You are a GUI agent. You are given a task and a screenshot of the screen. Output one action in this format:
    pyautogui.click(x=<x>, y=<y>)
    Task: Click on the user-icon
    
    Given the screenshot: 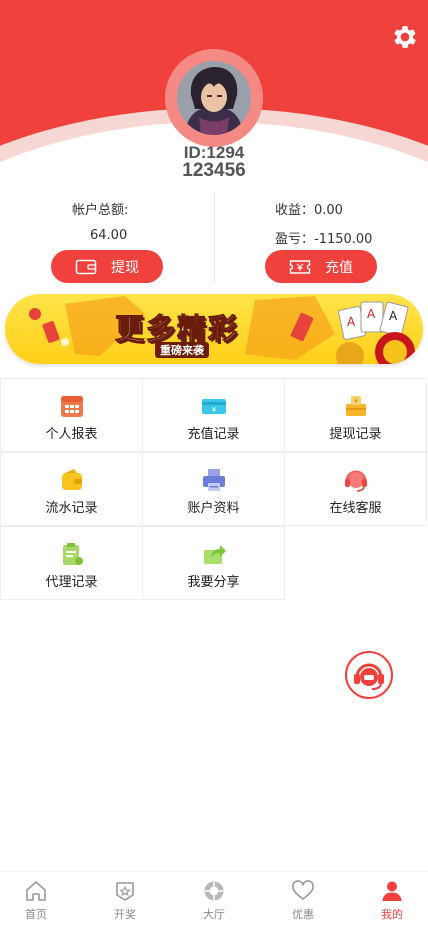 What is the action you would take?
    pyautogui.click(x=392, y=891)
    